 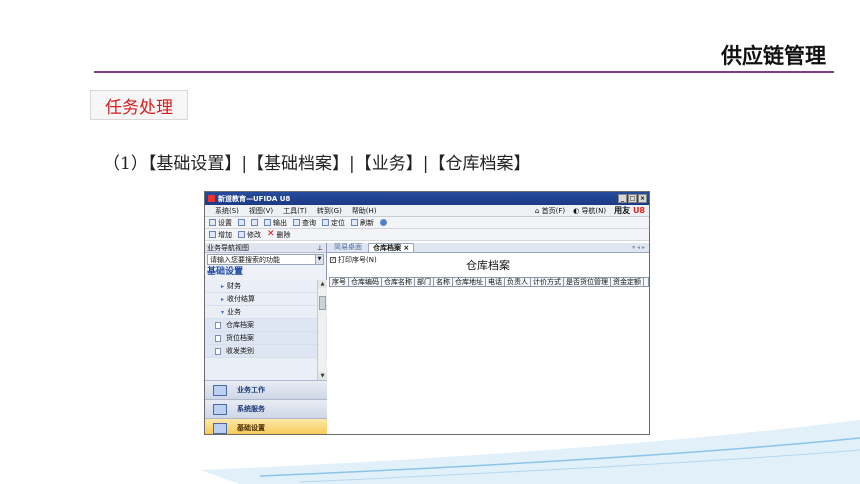 What do you see at coordinates (240, 324) in the screenshot?
I see `tree-item-label: 仓库档案` at bounding box center [240, 324].